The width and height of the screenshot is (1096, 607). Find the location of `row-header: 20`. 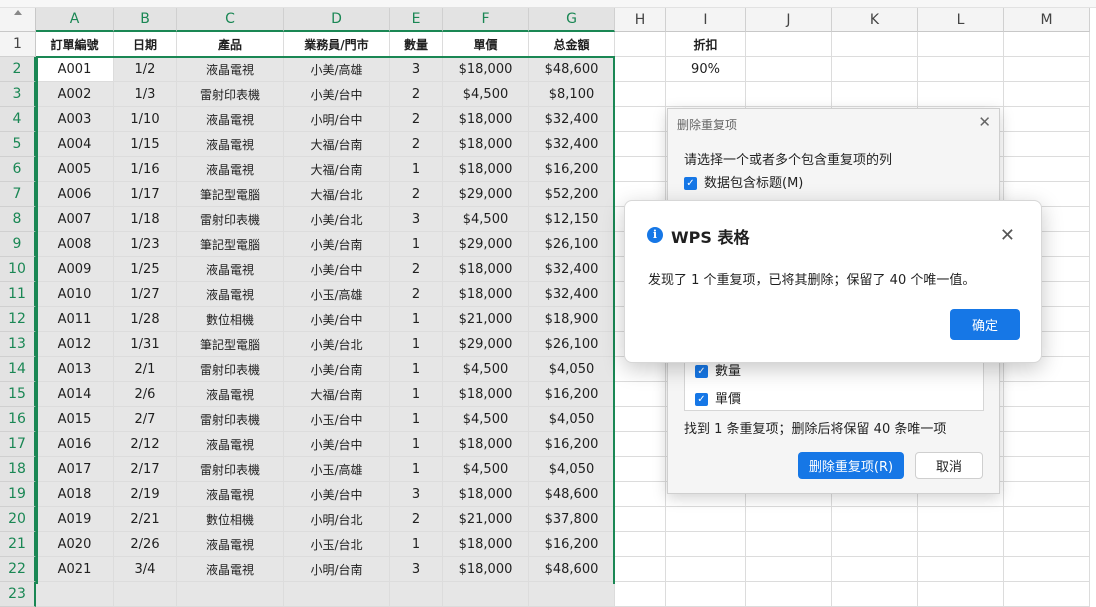

row-header: 20 is located at coordinates (18, 519).